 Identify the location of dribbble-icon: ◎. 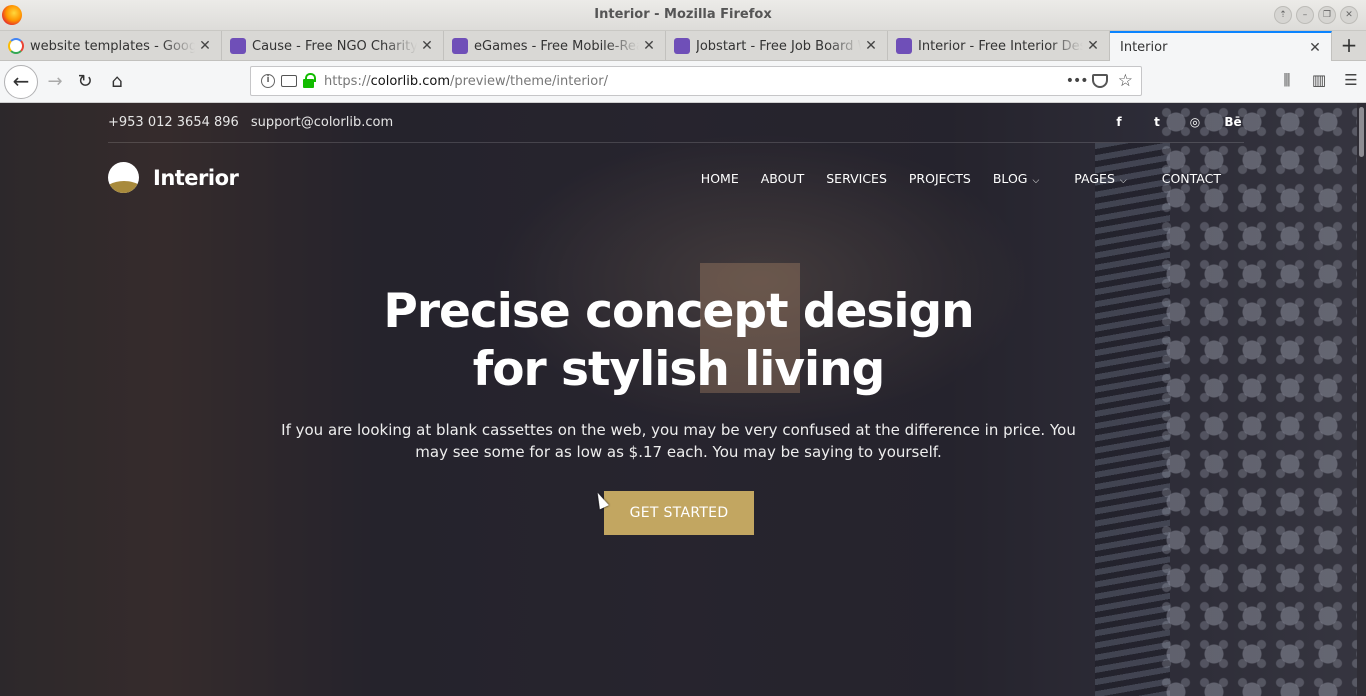
(1195, 122).